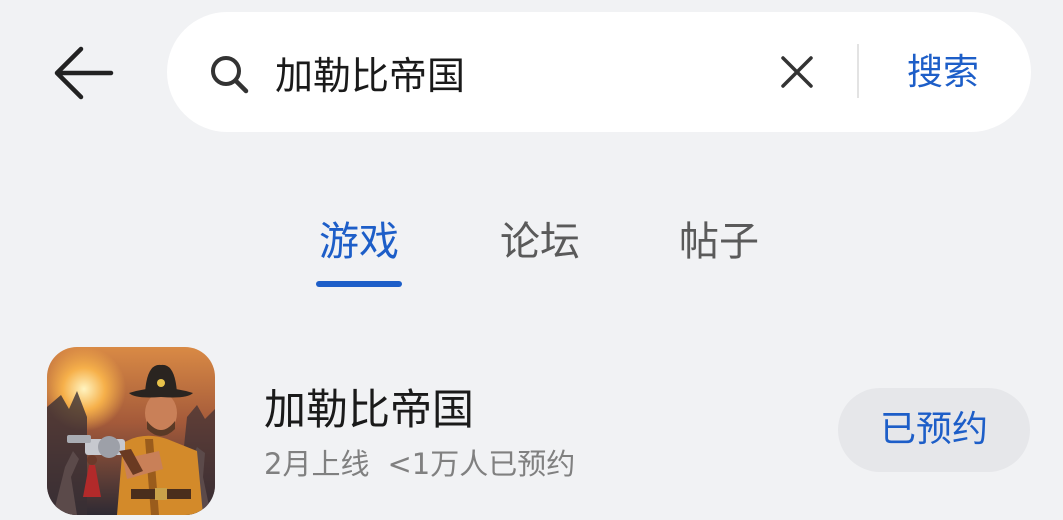 Image resolution: width=1063 pixels, height=520 pixels. I want to click on active-tab-indicator, so click(359, 284).